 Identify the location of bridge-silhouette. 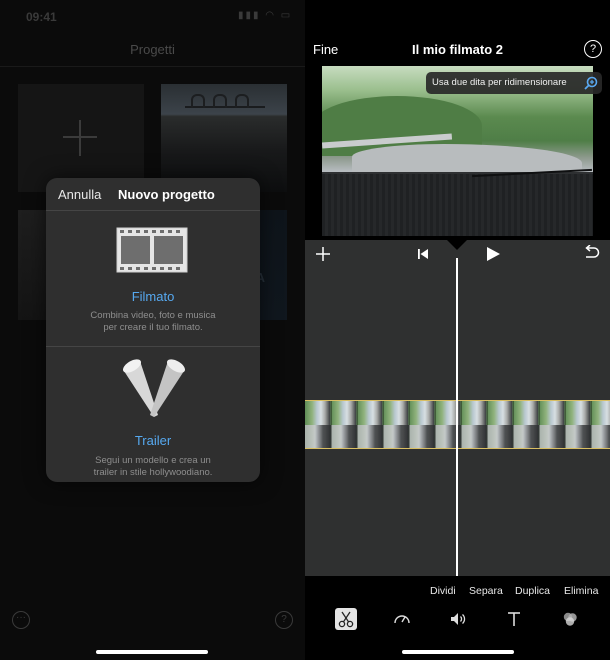
(225, 100).